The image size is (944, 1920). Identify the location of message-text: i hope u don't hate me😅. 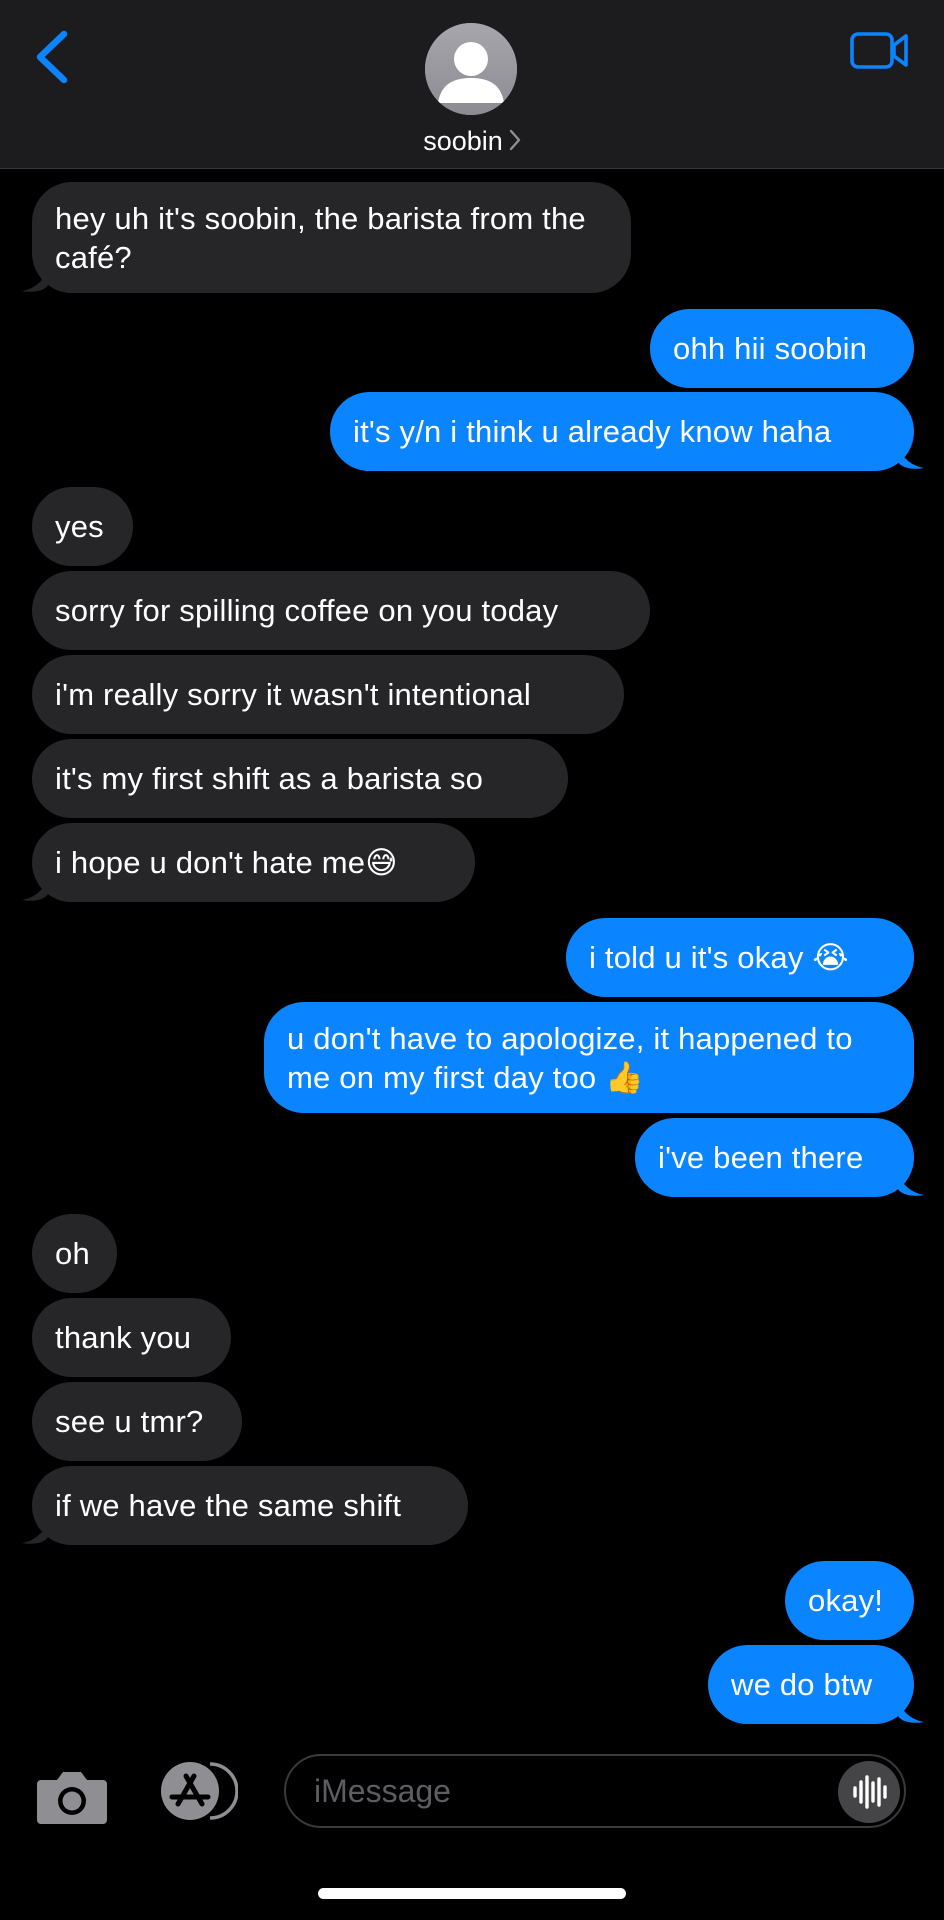
(226, 862).